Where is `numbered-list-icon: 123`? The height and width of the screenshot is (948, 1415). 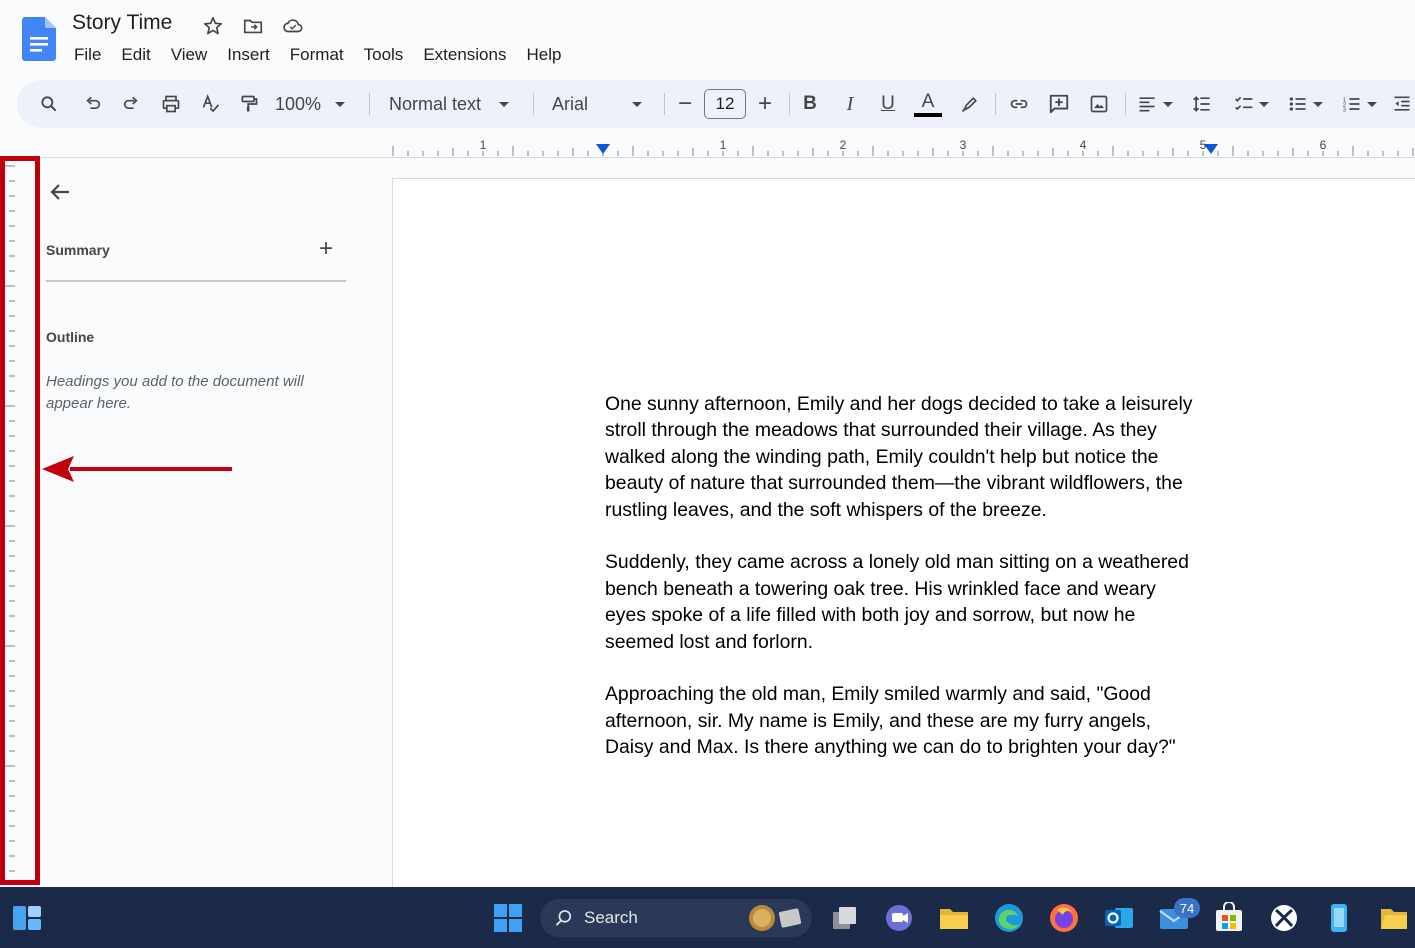
numbered-list-icon: 123 is located at coordinates (1359, 104).